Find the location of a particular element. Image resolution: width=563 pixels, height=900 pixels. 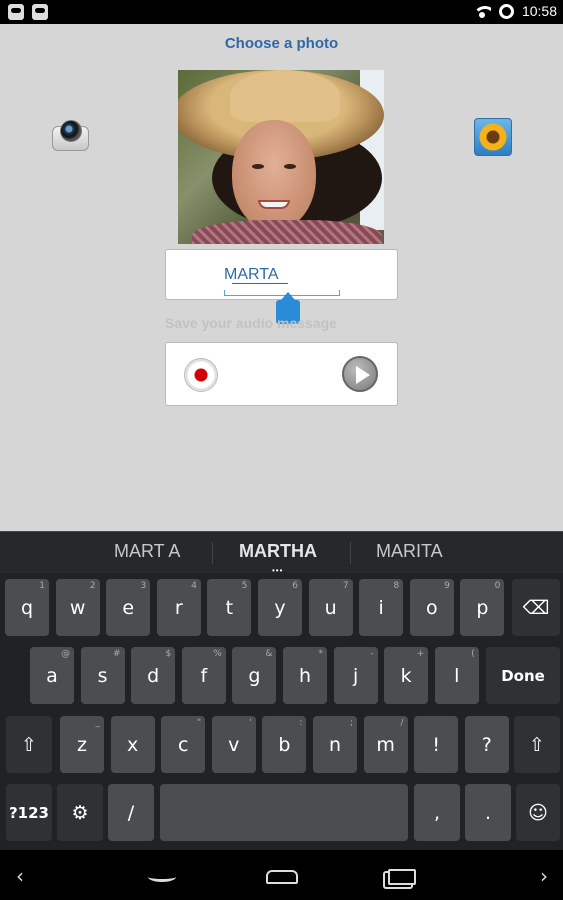

play-button is located at coordinates (360, 374).